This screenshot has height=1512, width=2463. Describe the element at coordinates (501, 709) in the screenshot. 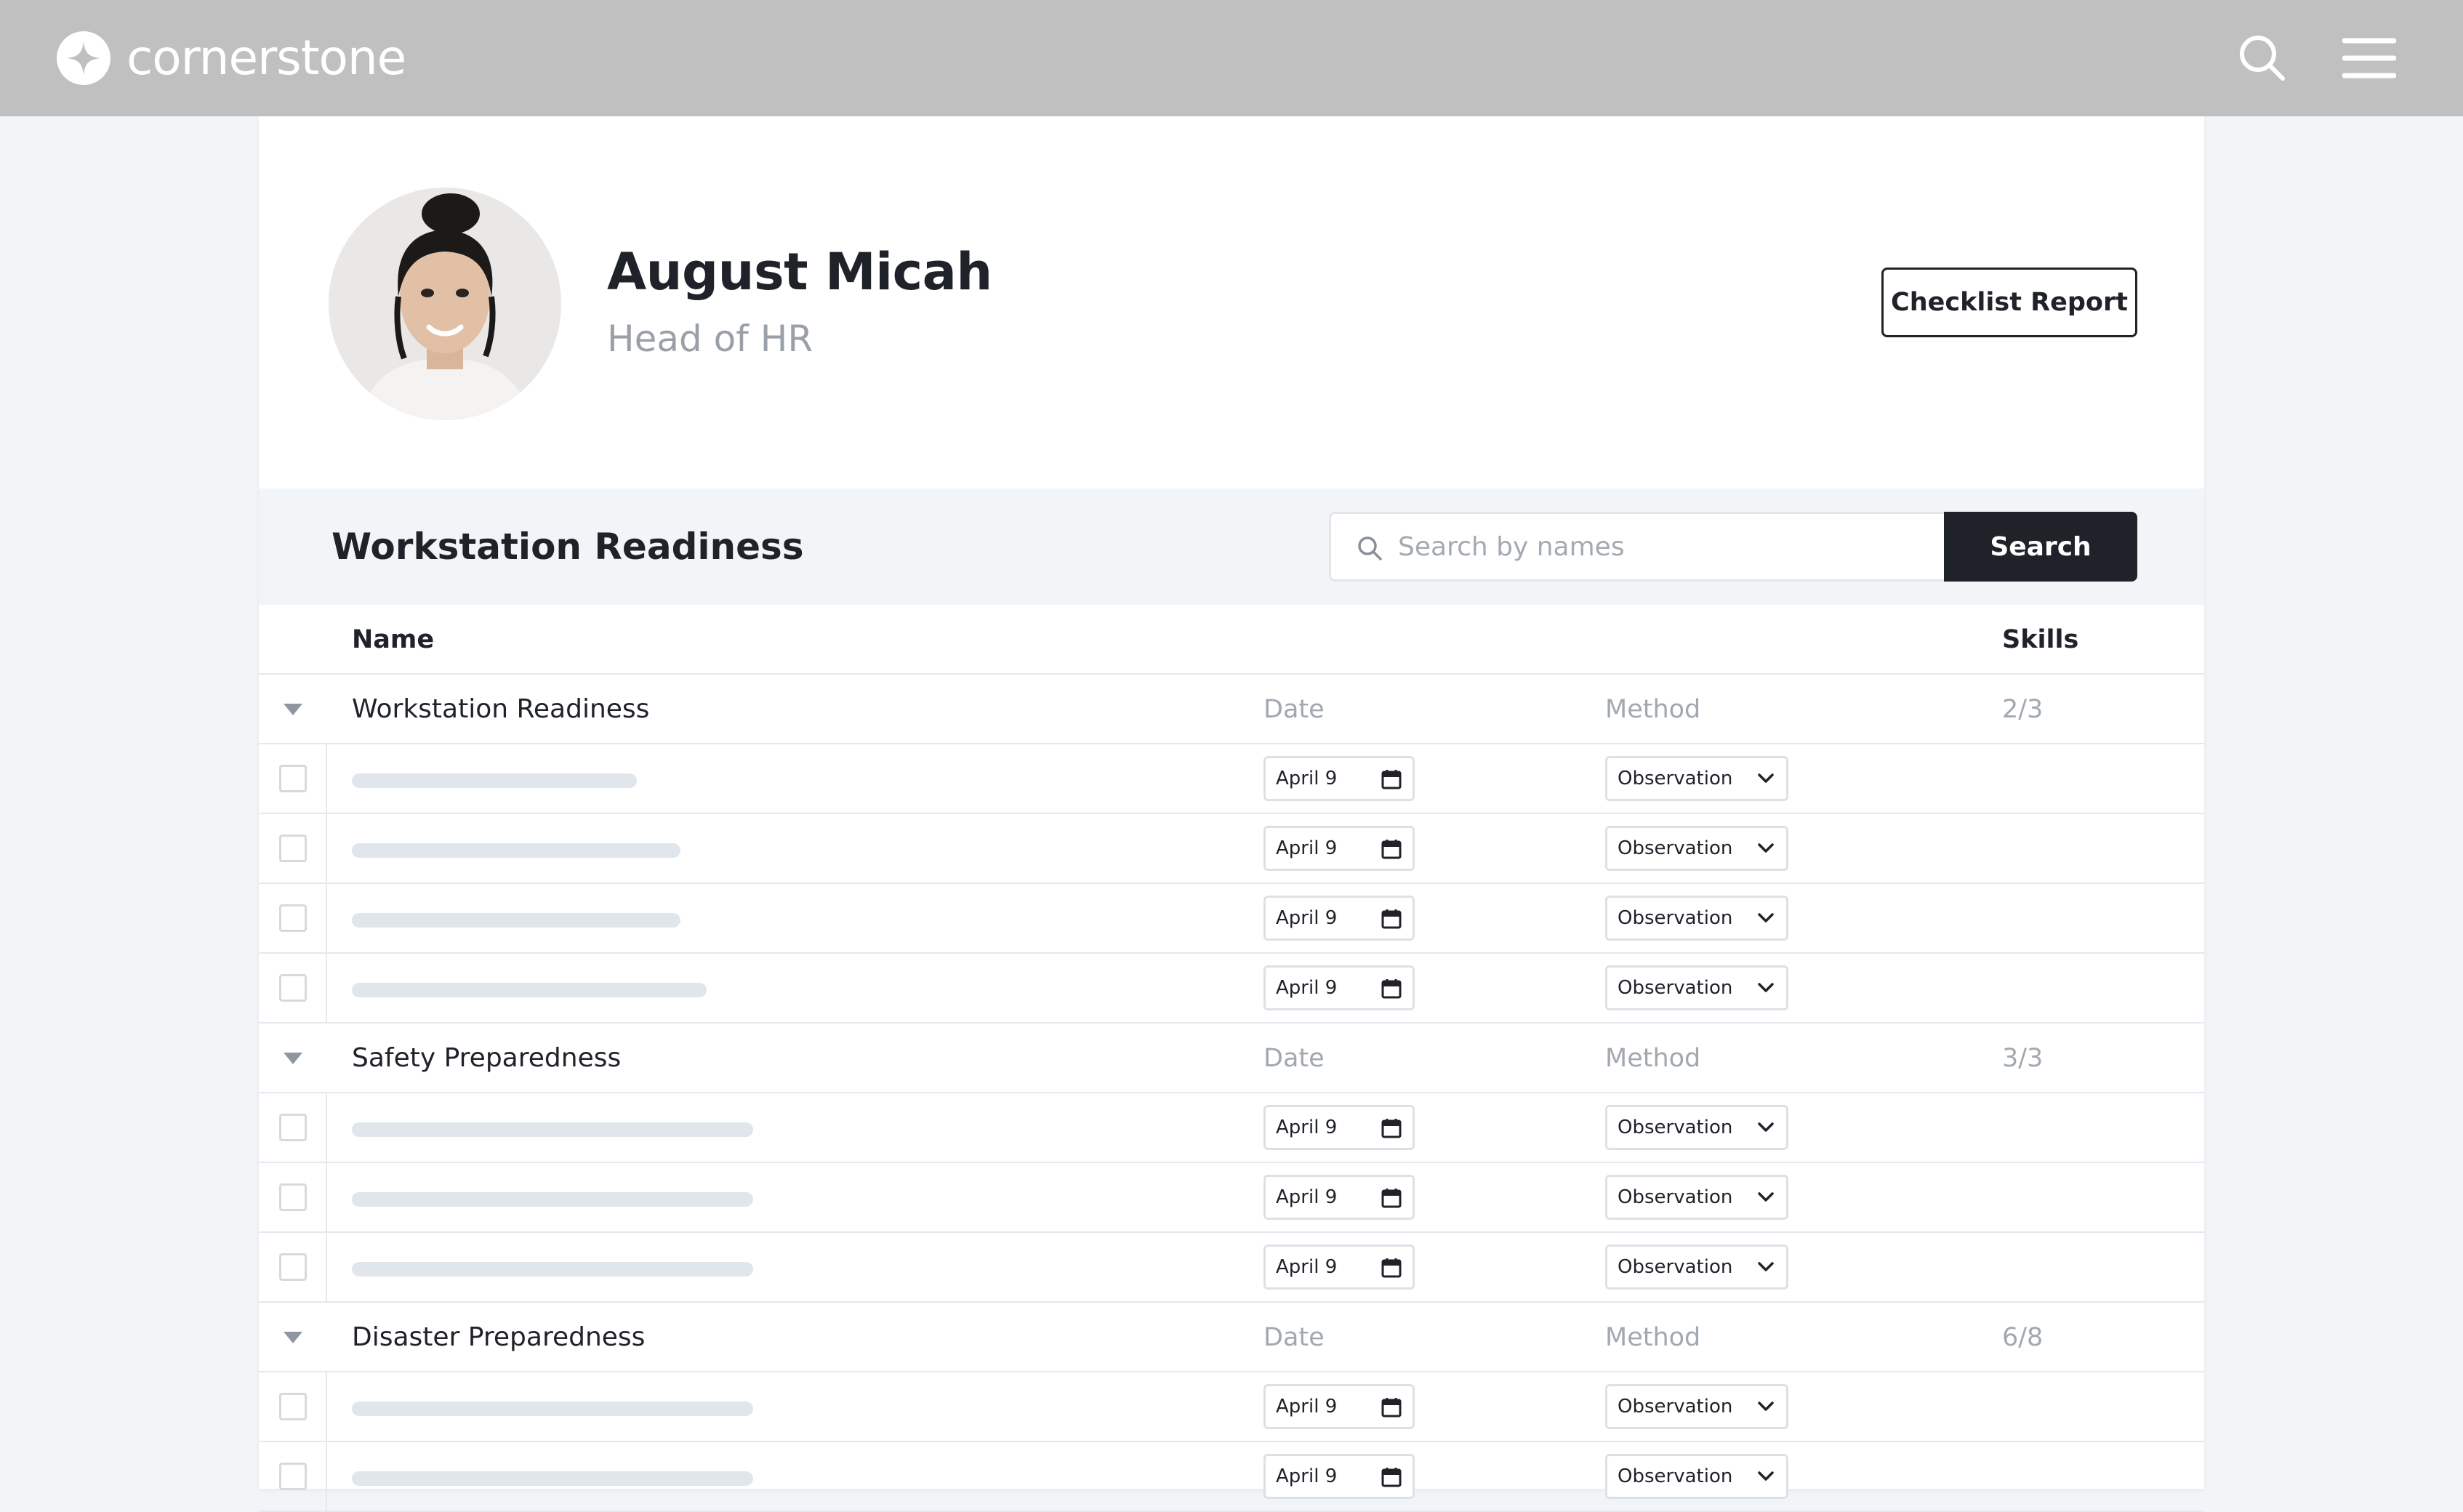

I see `group-name: Workstation Readiness` at that location.